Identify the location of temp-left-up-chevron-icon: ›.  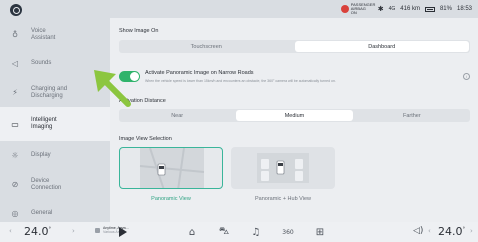
(73, 231).